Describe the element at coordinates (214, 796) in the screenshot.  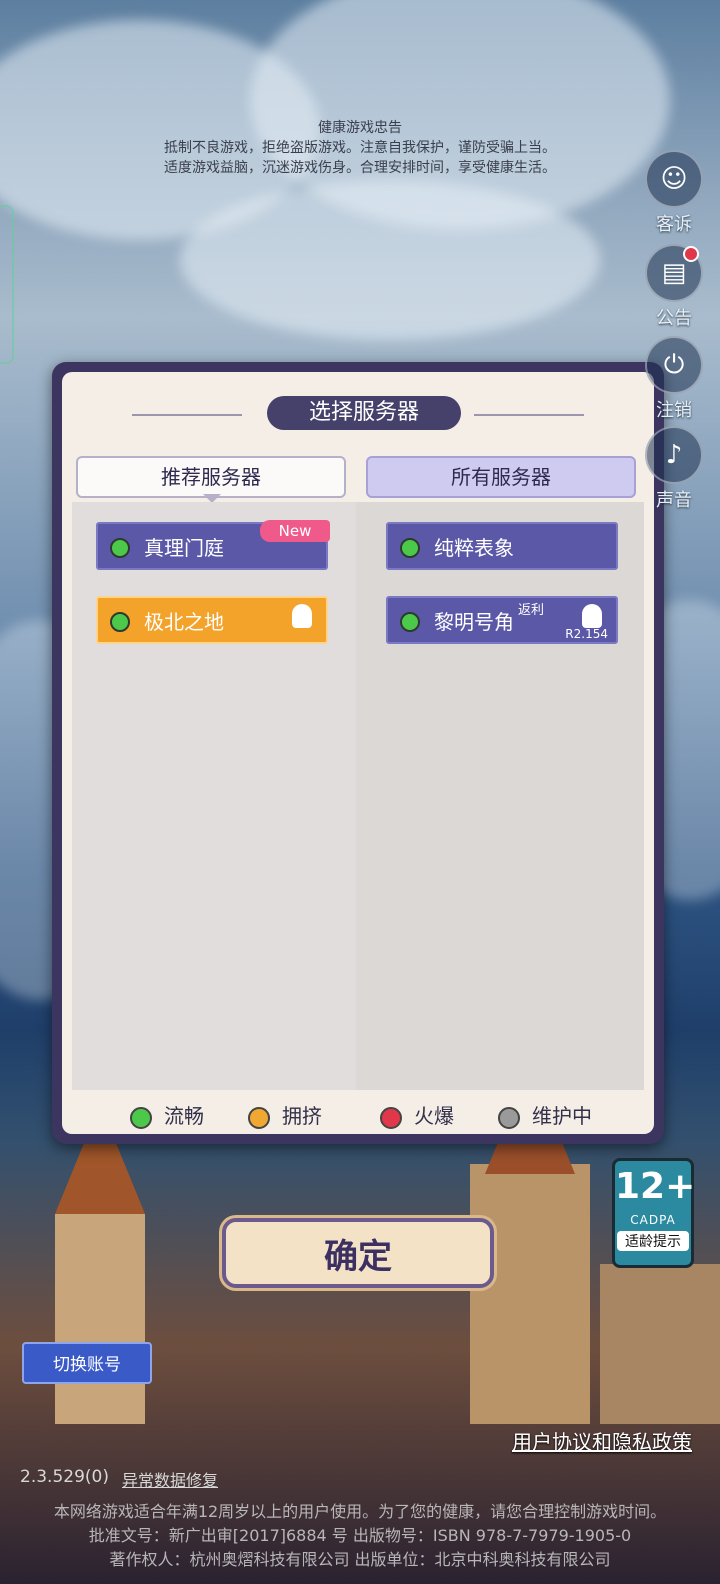
I see `recommended-column` at that location.